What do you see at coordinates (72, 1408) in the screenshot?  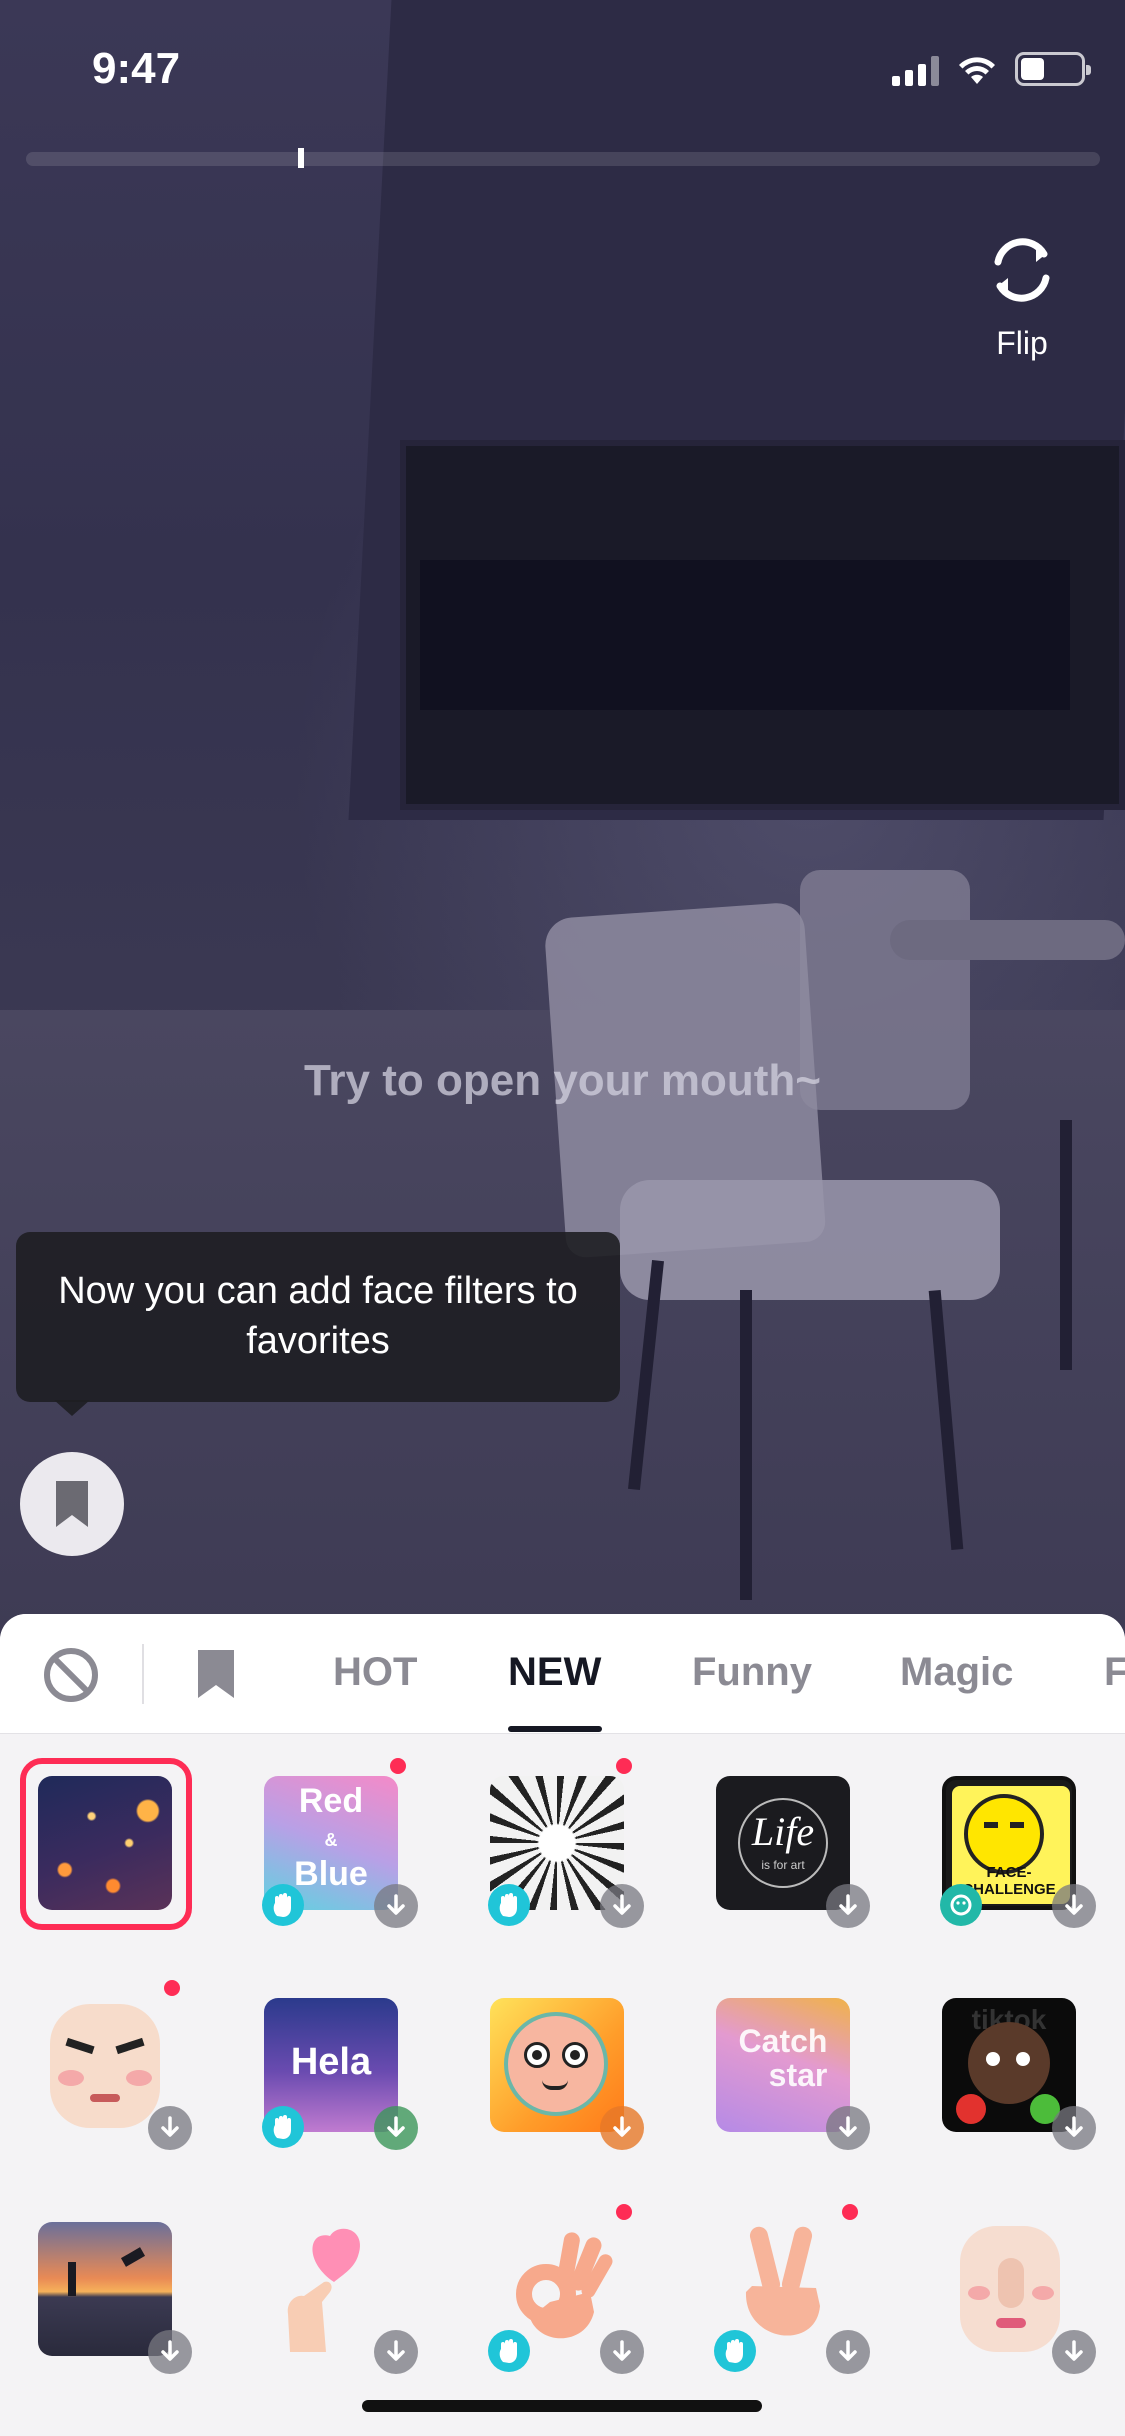 I see `tooltip-arrow` at bounding box center [72, 1408].